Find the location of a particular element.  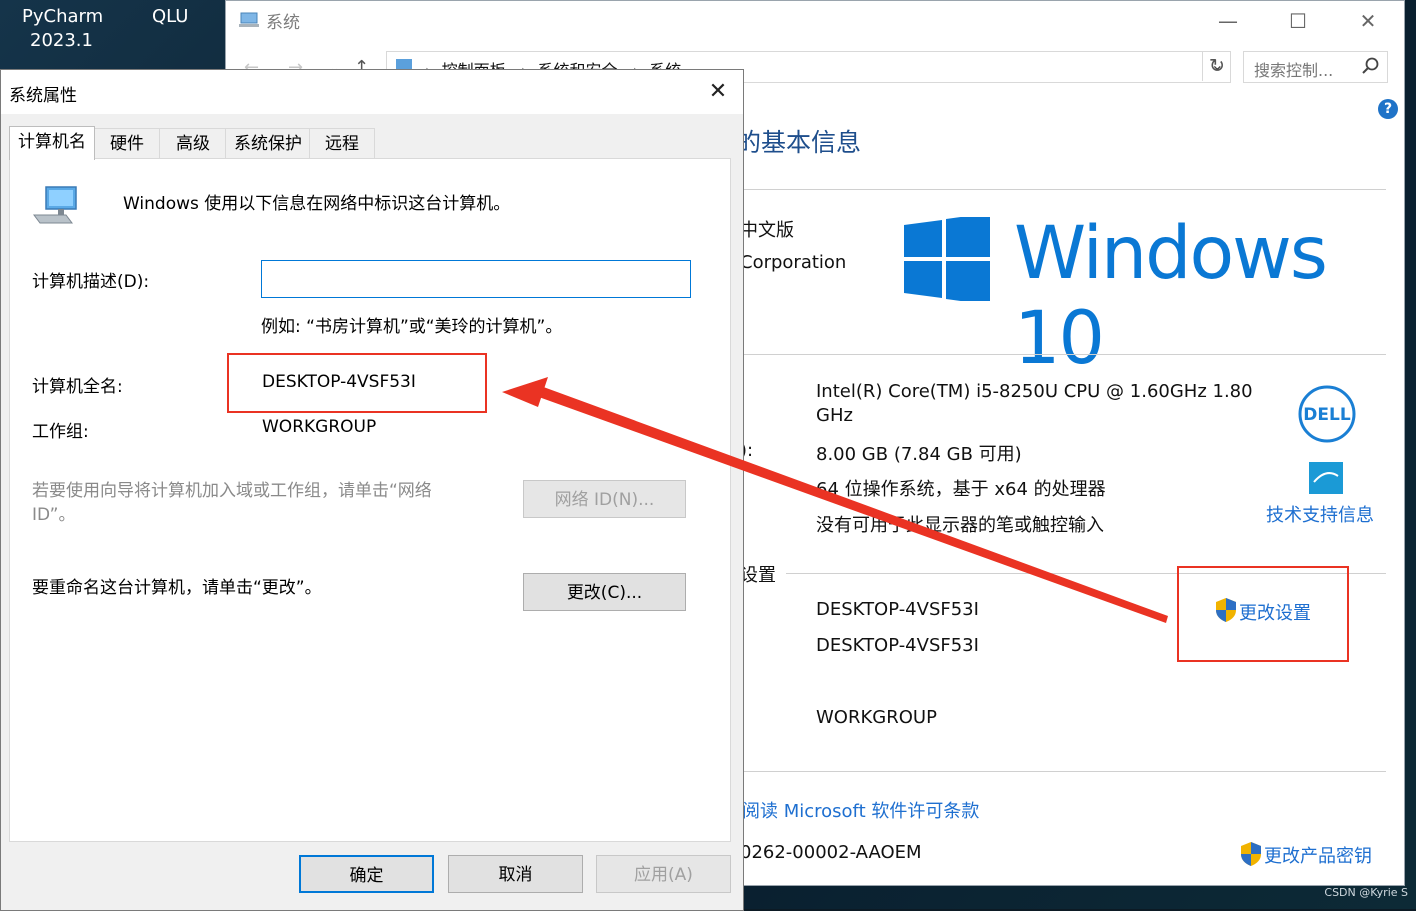

dialog-titlebar: 系统属性 ✕ is located at coordinates (372, 92).